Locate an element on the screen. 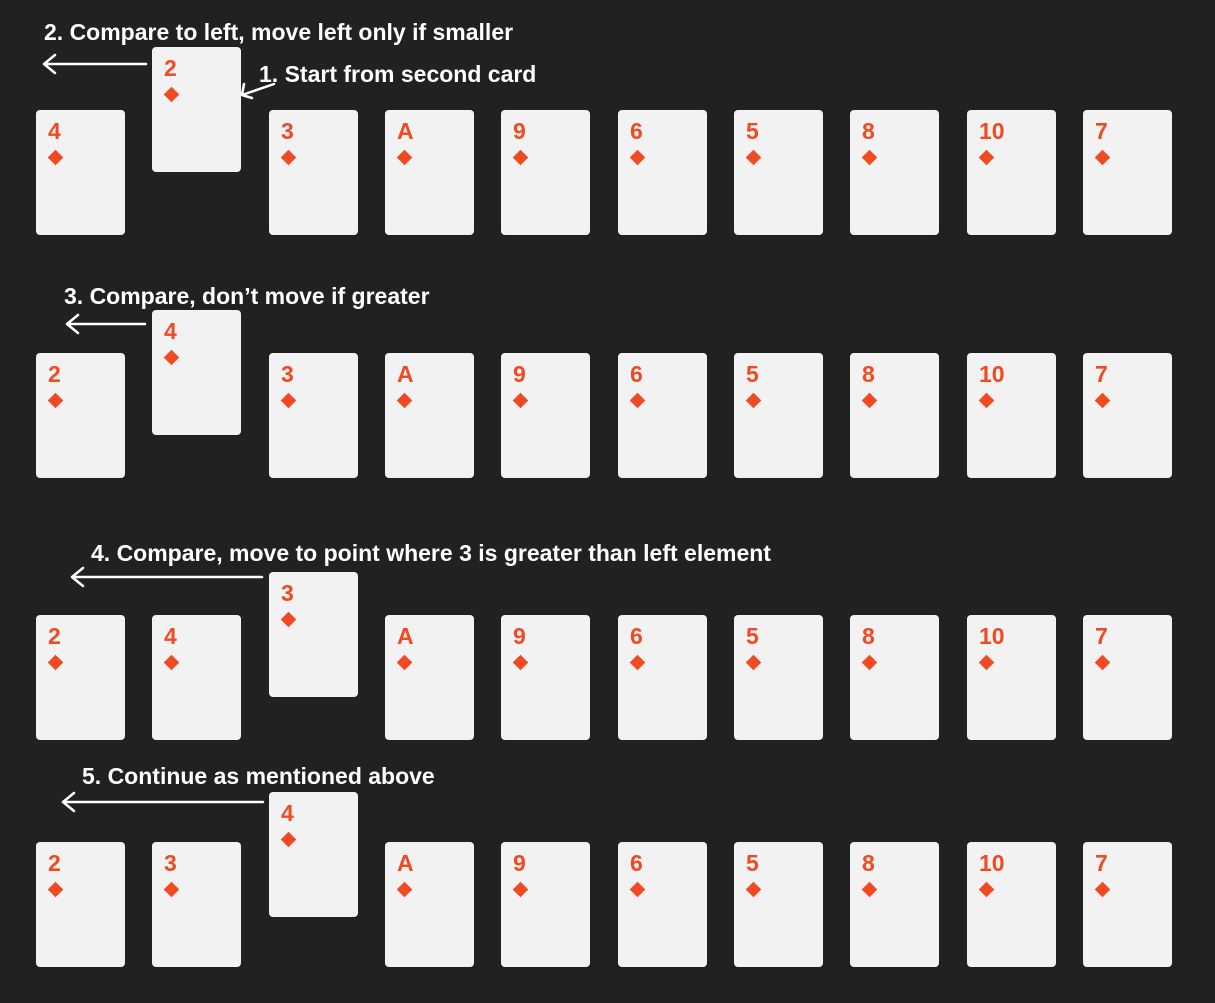  card: 4 is located at coordinates (196, 677).